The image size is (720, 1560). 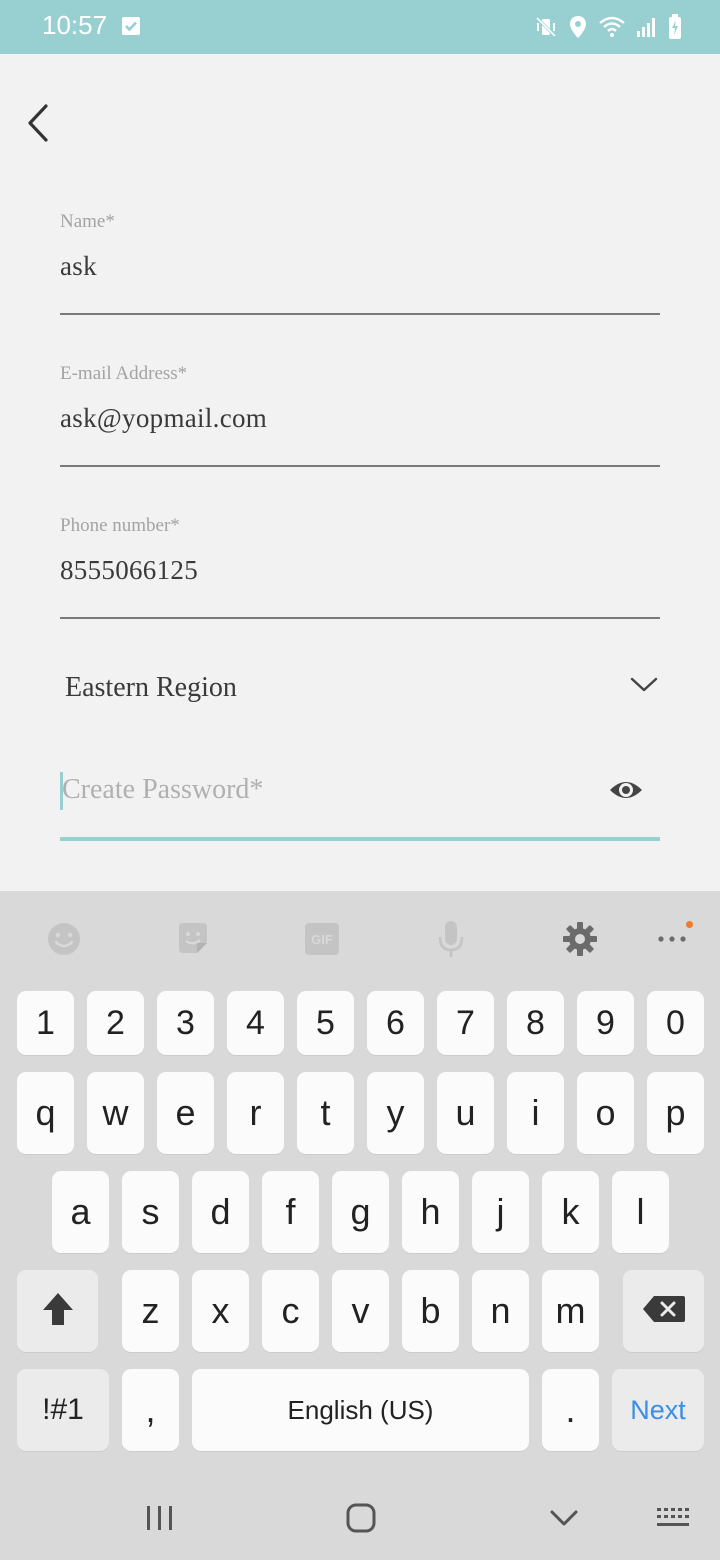 What do you see at coordinates (612, 27) in the screenshot?
I see `wifi-icon` at bounding box center [612, 27].